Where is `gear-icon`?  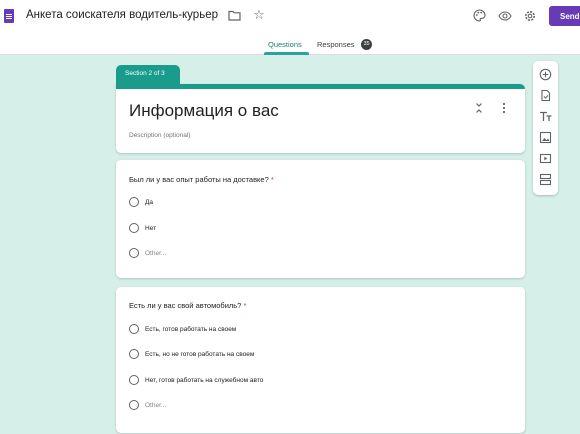
gear-icon is located at coordinates (530, 16).